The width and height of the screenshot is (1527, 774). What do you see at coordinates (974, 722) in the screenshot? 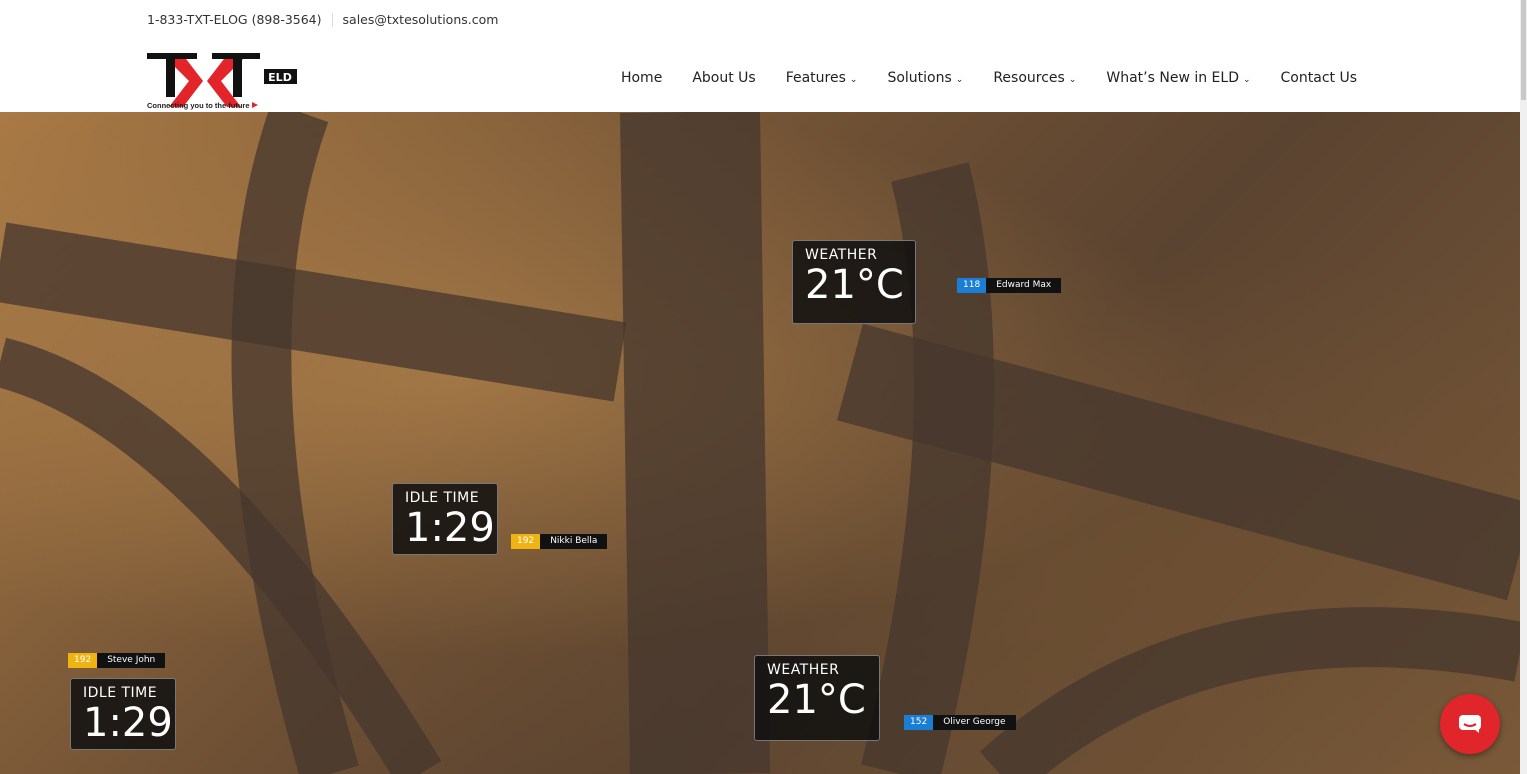
I see `tag-name: Oliver George` at bounding box center [974, 722].